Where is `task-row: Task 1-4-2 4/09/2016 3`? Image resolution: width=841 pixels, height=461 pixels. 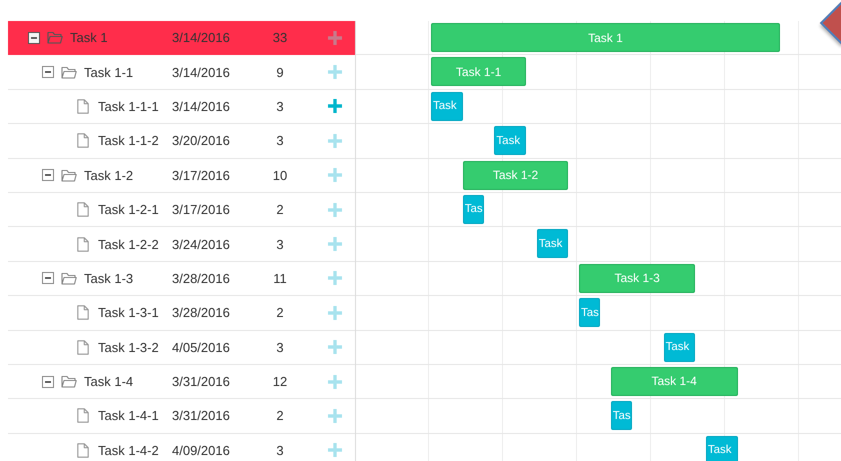
task-row: Task 1-4-2 4/09/2016 3 is located at coordinates (181, 447).